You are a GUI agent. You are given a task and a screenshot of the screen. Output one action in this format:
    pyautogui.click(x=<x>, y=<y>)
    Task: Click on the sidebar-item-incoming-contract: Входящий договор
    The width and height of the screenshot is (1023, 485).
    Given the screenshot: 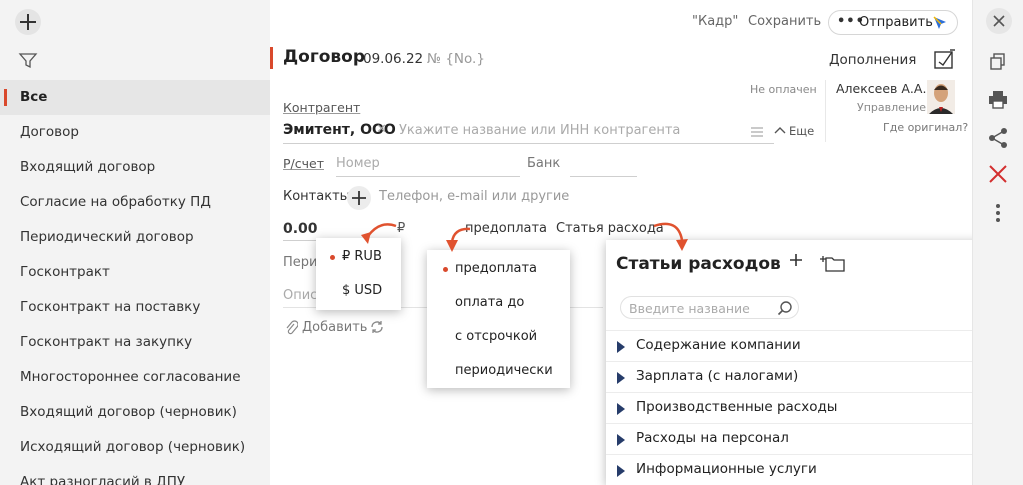 What is the action you would take?
    pyautogui.click(x=135, y=167)
    